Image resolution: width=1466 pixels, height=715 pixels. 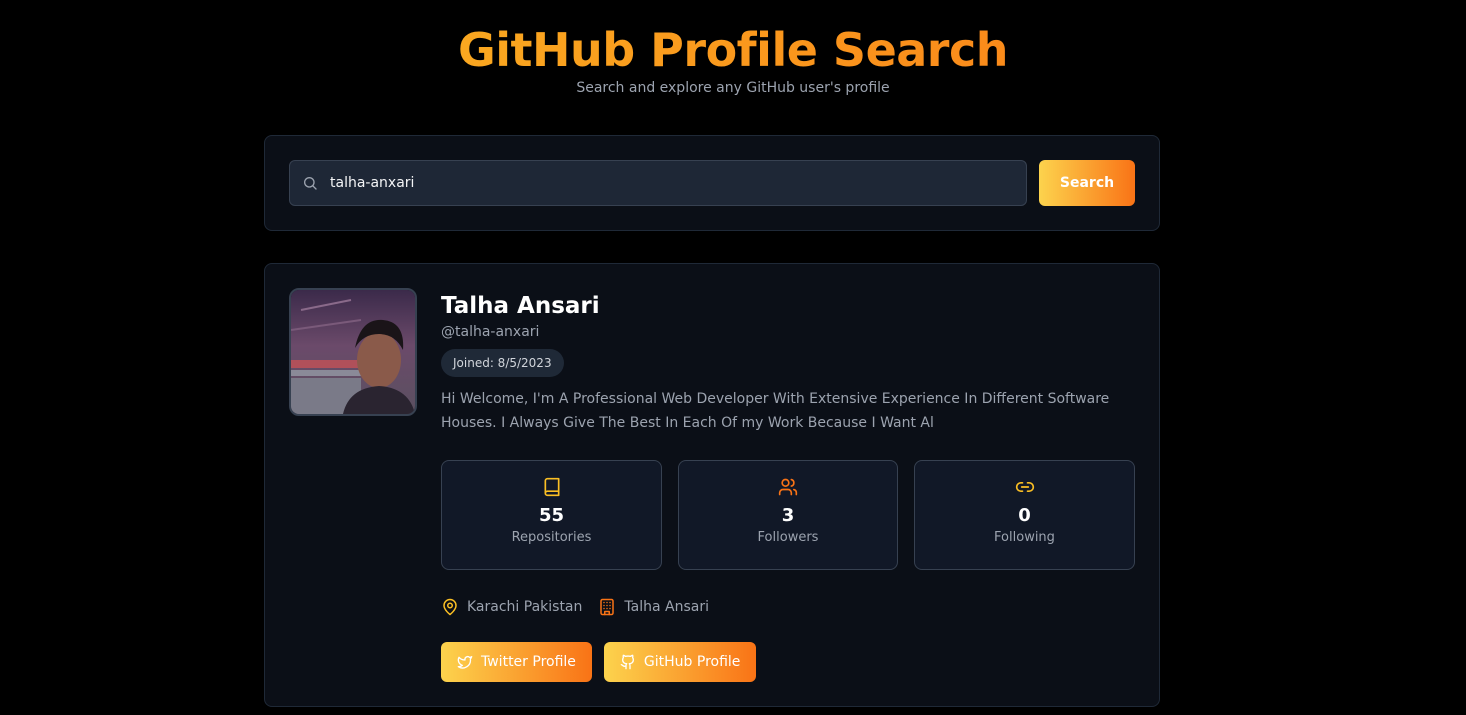 I want to click on book-icon, so click(x=551, y=487).